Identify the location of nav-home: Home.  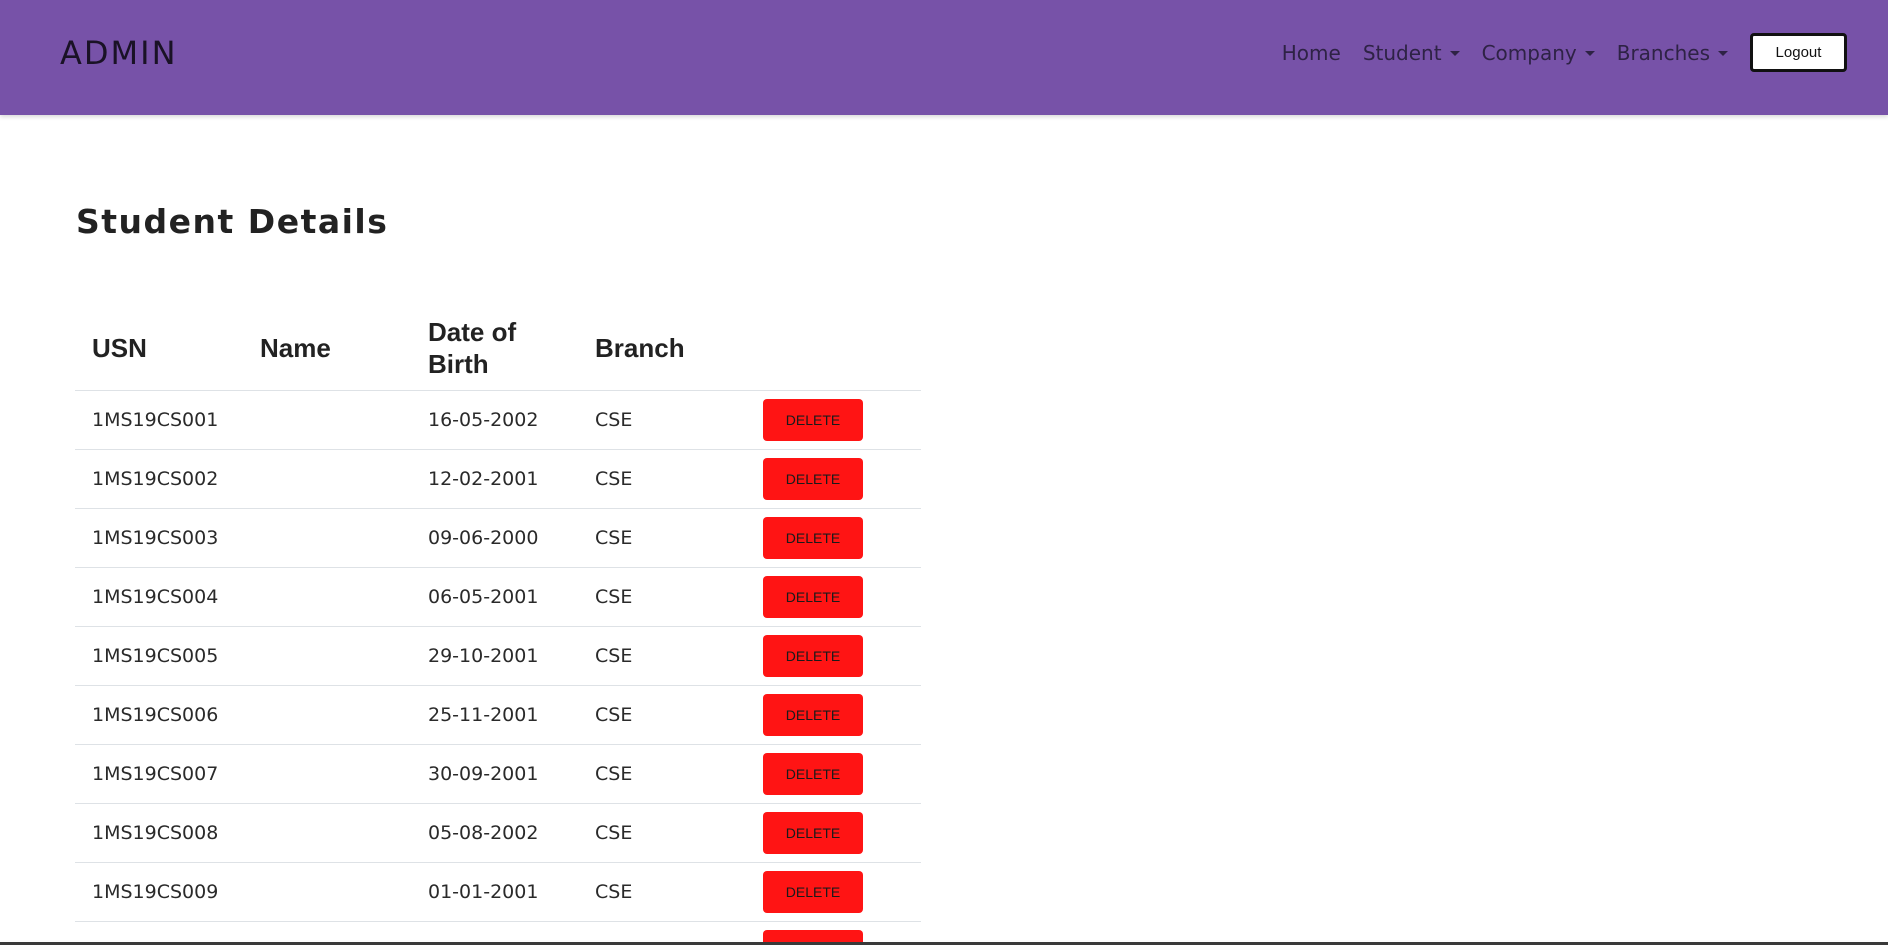
(1311, 53).